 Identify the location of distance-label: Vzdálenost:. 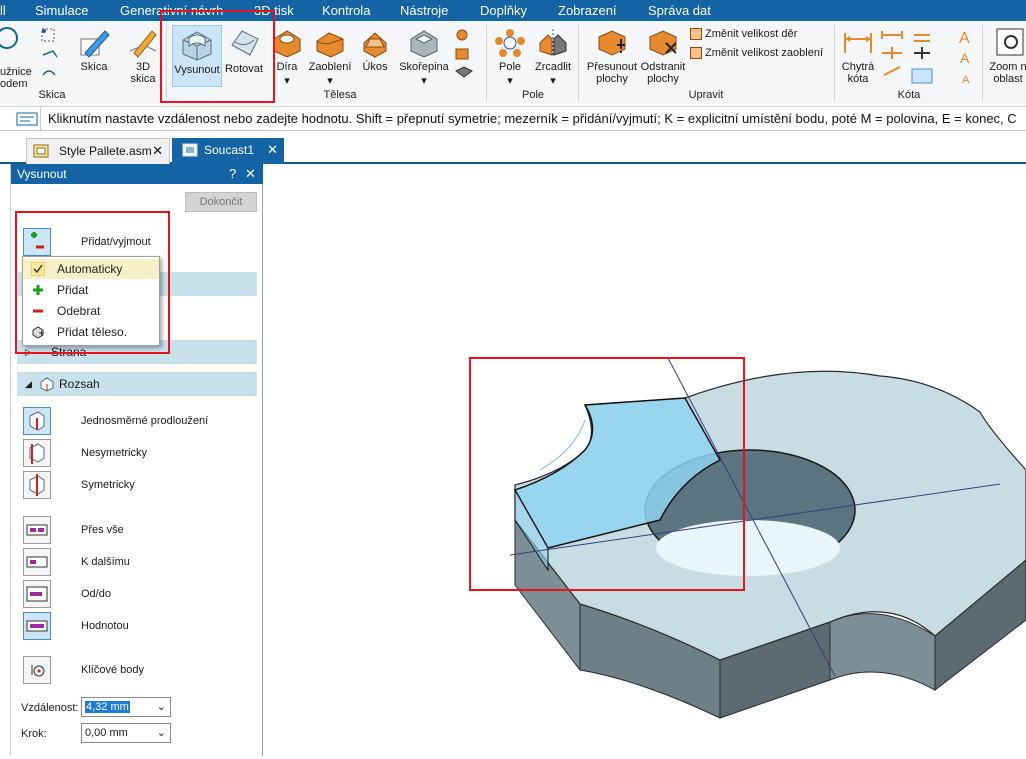
(50, 708).